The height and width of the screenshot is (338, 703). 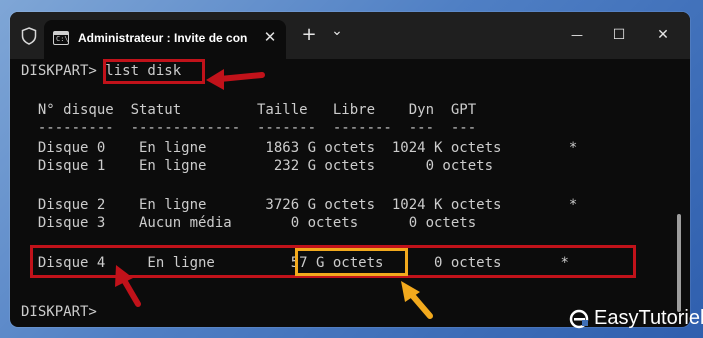 What do you see at coordinates (128, 286) in the screenshot?
I see `red-arrow-disk-icon` at bounding box center [128, 286].